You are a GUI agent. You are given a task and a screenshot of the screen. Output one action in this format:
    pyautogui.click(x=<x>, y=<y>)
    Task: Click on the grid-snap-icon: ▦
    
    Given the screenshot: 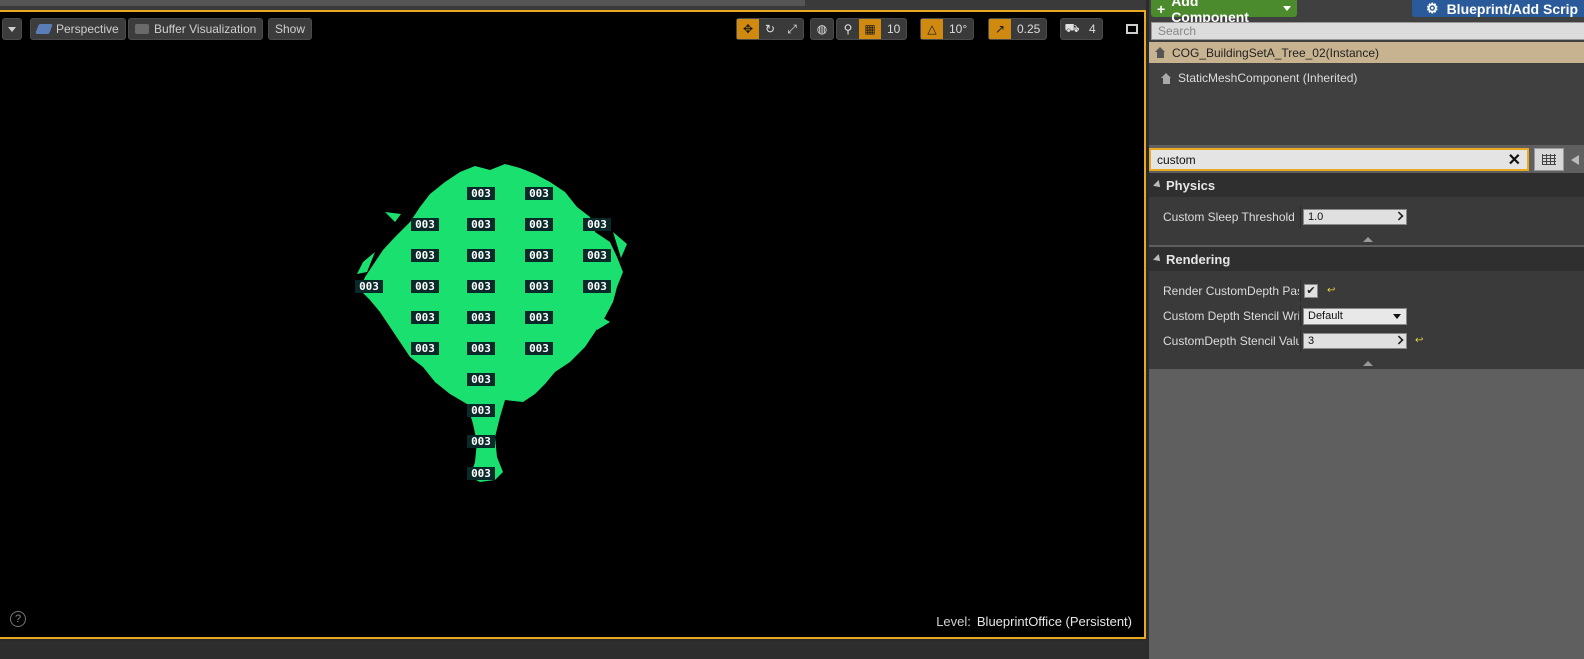 What is the action you would take?
    pyautogui.click(x=870, y=29)
    